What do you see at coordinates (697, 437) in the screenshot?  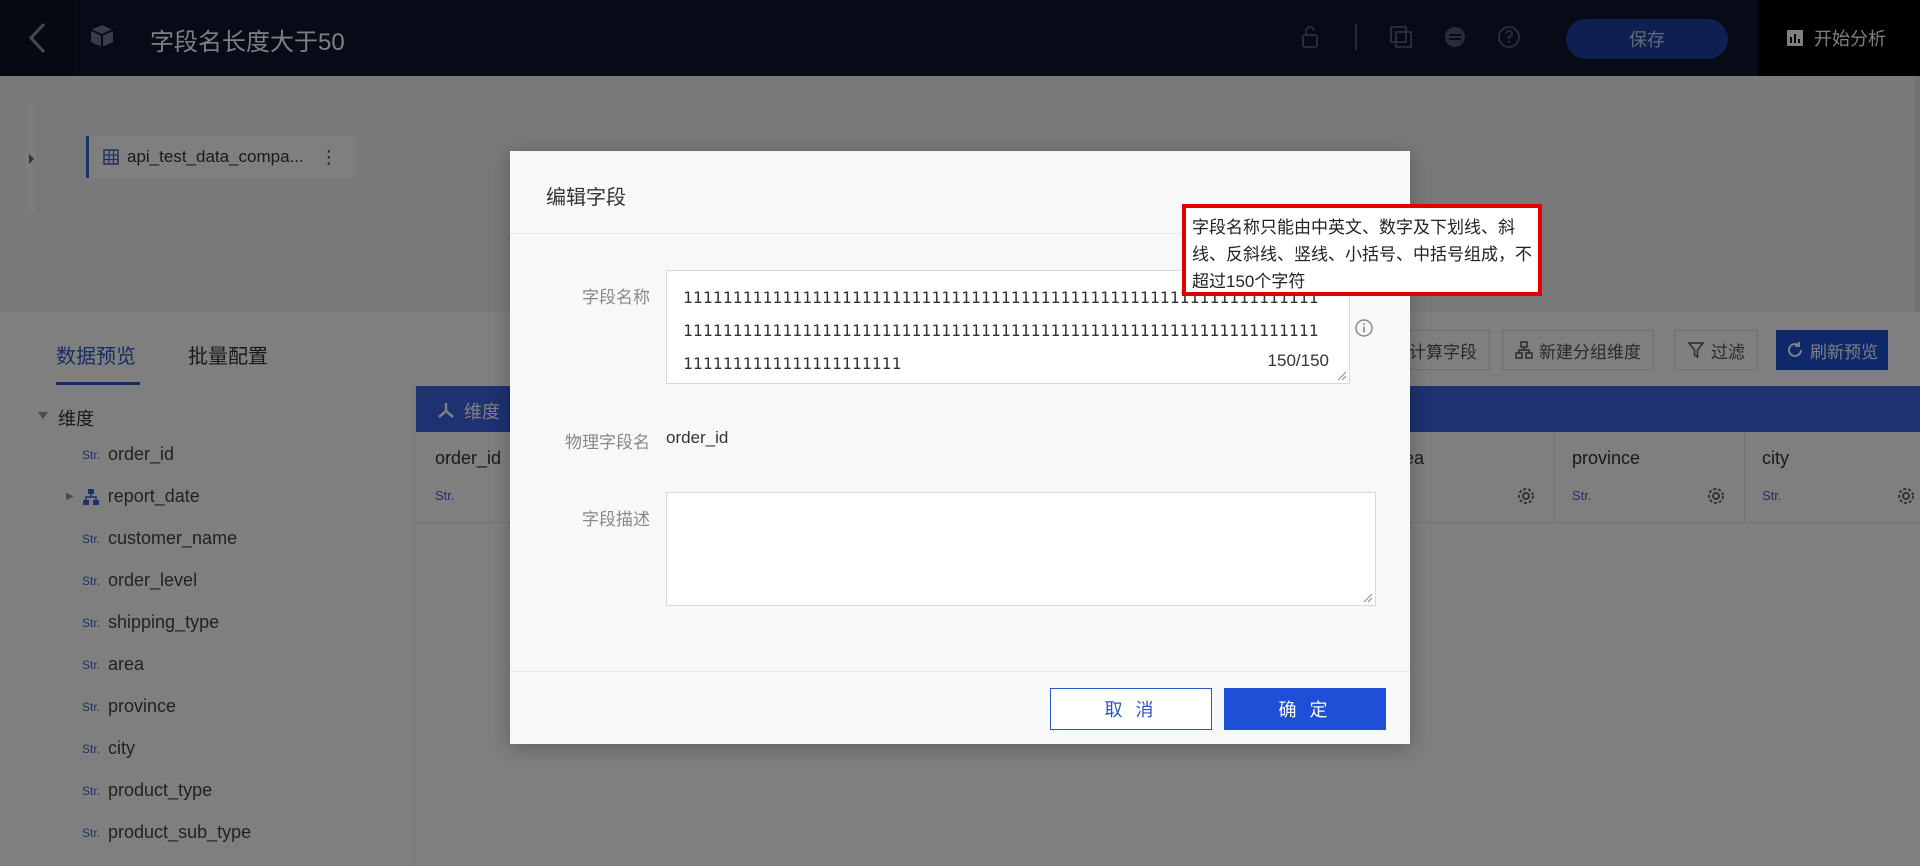 I see `physical-name-value: order_id` at bounding box center [697, 437].